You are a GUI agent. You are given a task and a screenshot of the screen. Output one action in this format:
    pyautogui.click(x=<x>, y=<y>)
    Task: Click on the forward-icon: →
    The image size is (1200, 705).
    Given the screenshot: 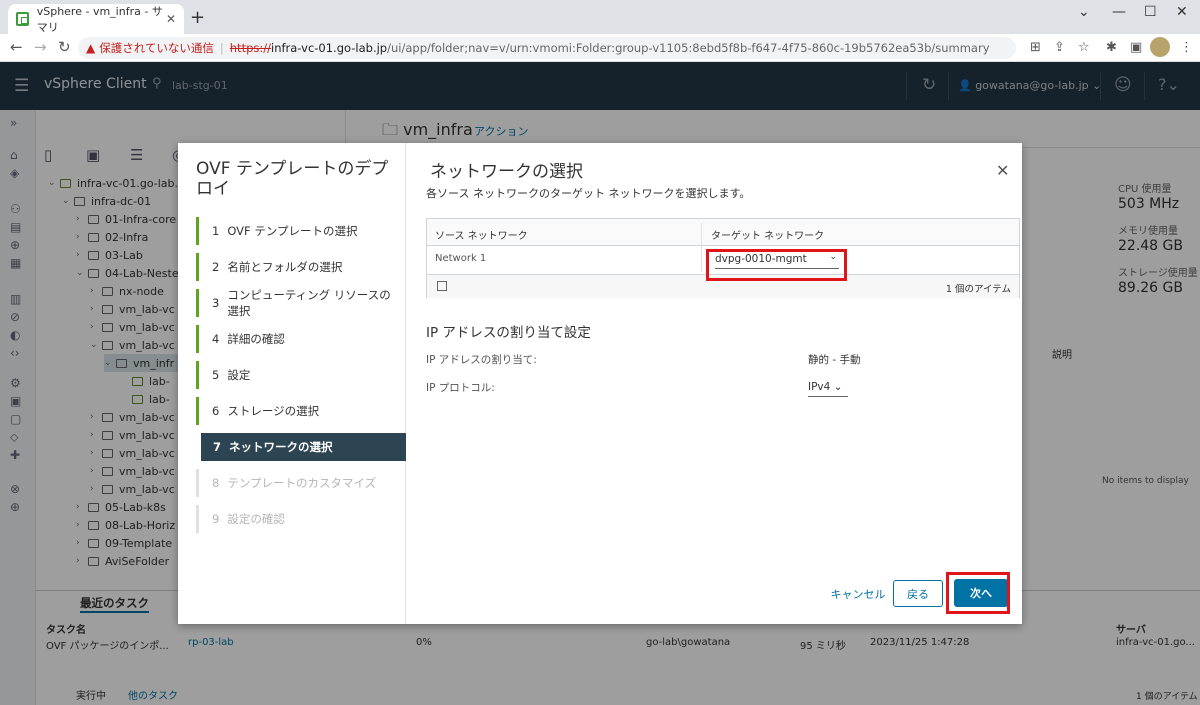 What is the action you would take?
    pyautogui.click(x=40, y=47)
    